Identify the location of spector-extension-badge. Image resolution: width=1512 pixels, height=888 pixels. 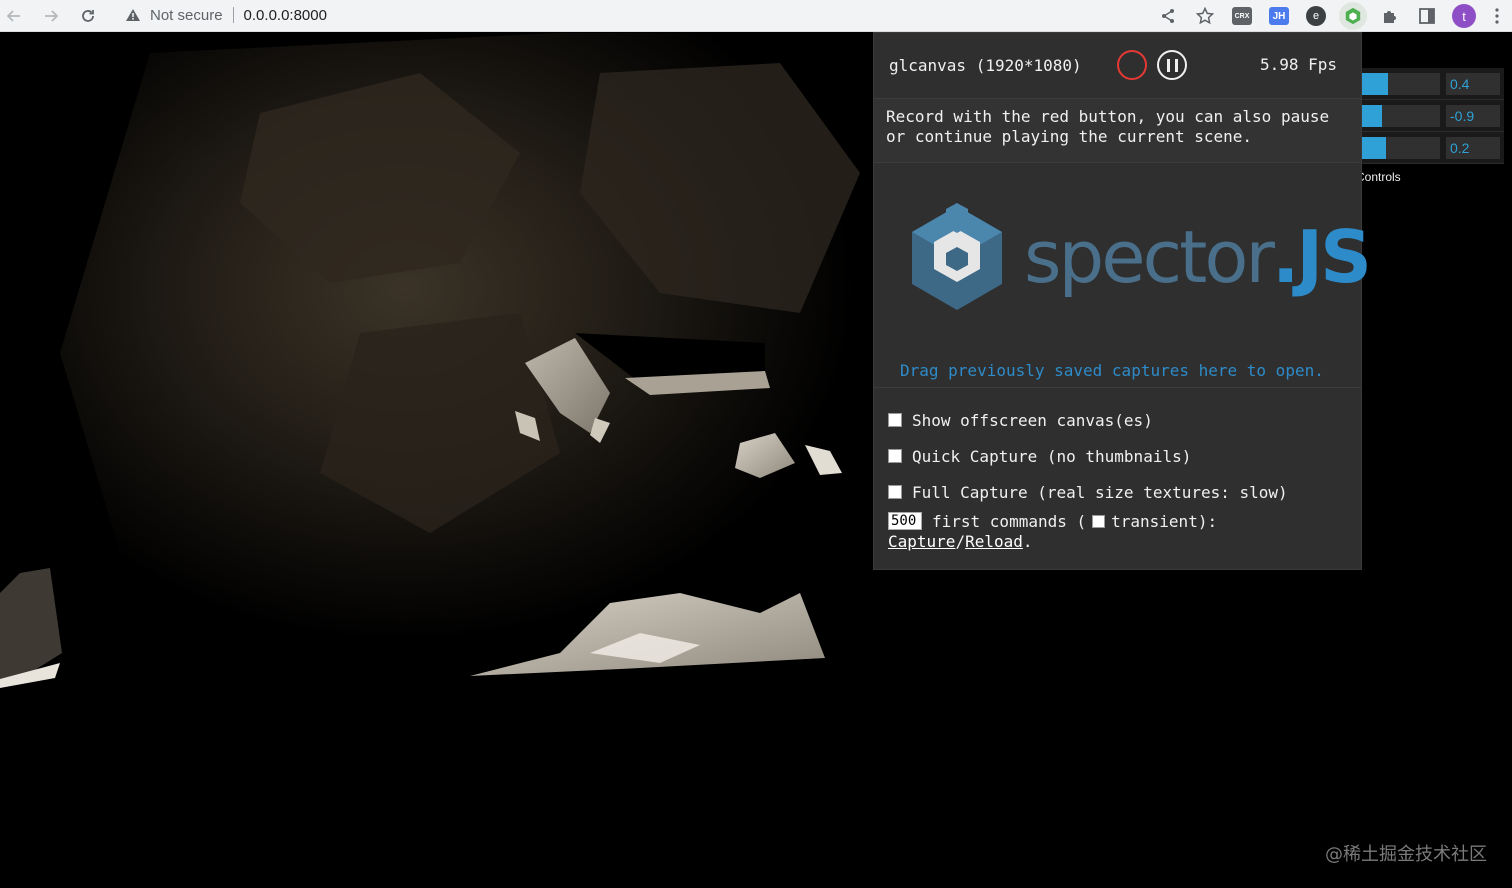
(1353, 16).